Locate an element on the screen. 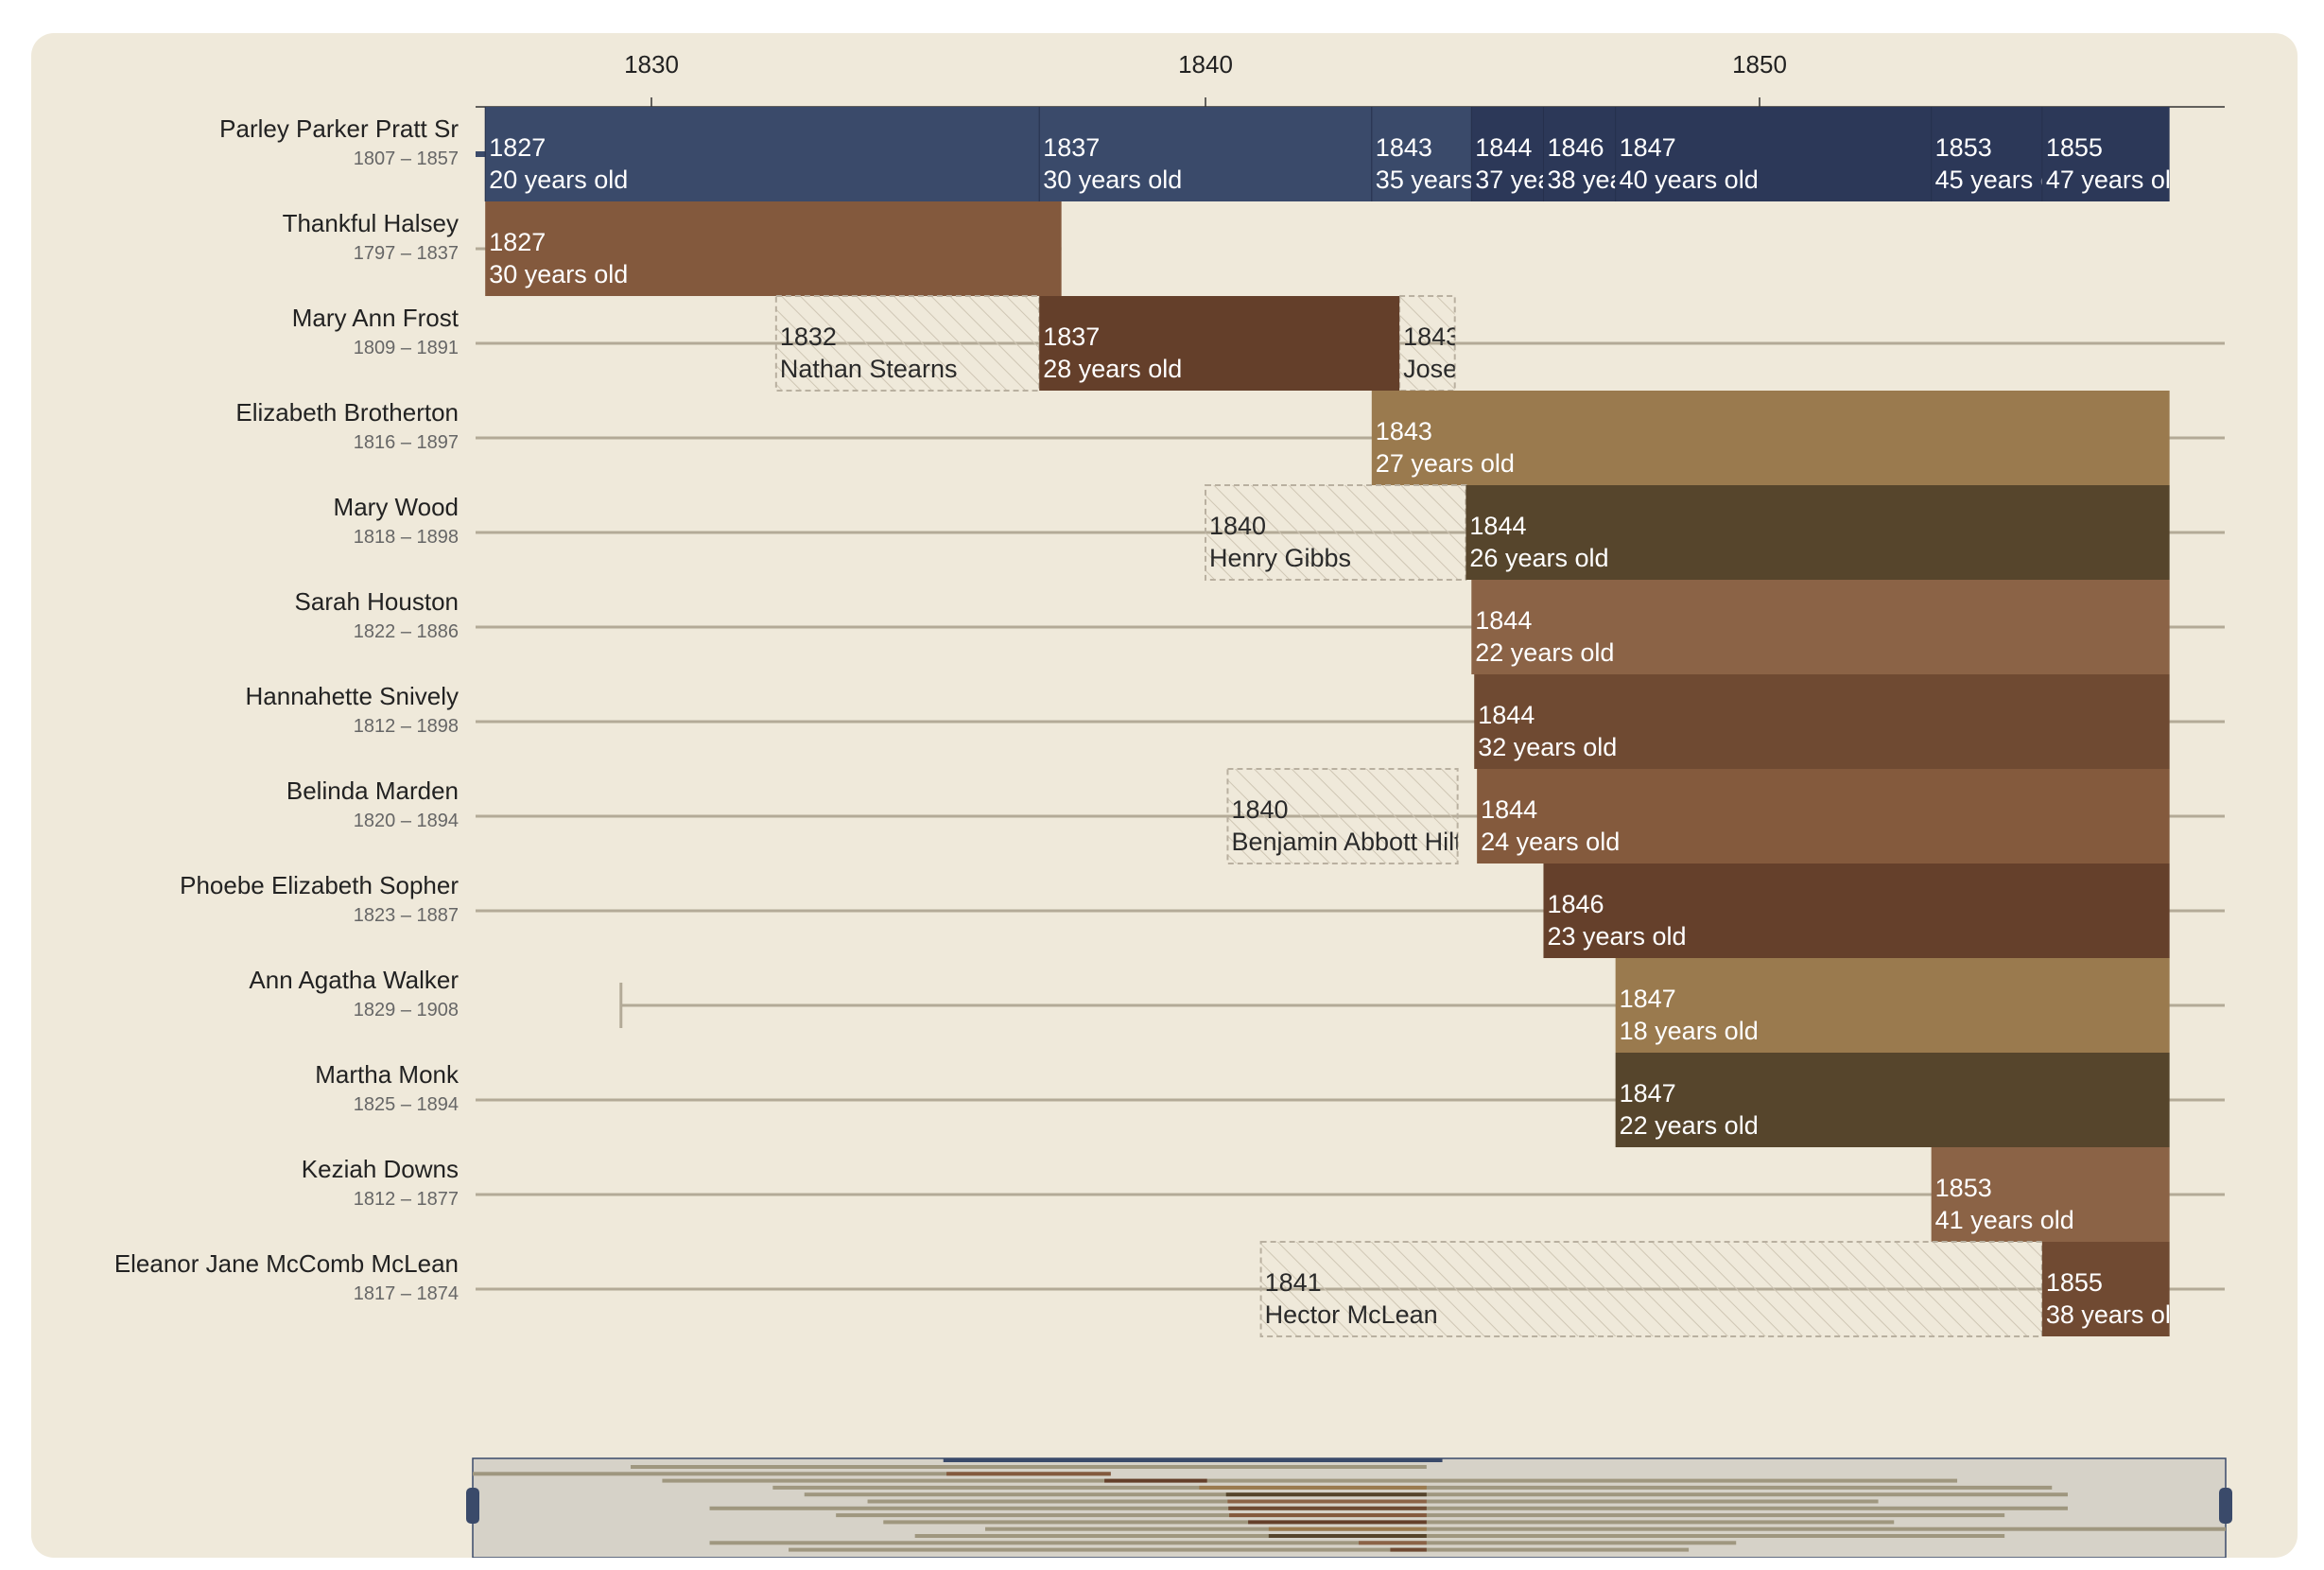 This screenshot has width=2324, height=1570. person-name: Phoebe Elizabeth Sopher is located at coordinates (319, 885).